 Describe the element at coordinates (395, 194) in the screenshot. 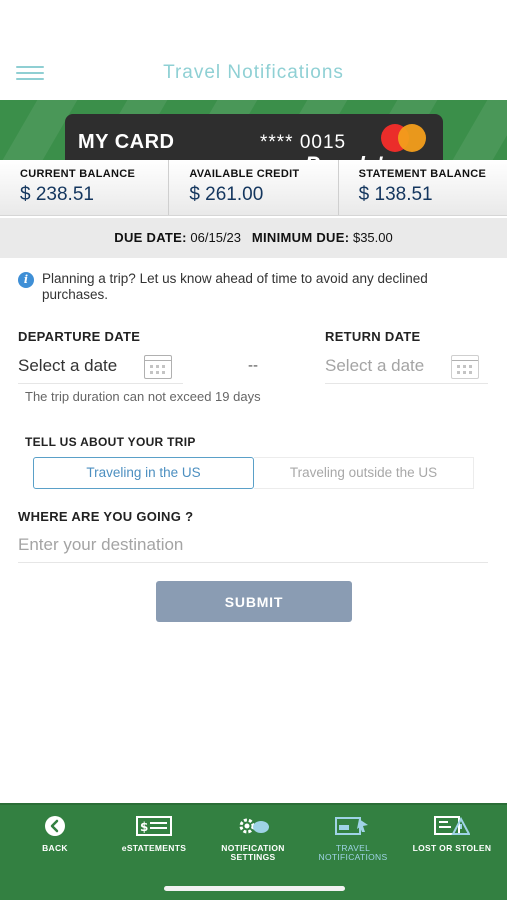

I see `balance-value: $ 138.51` at that location.